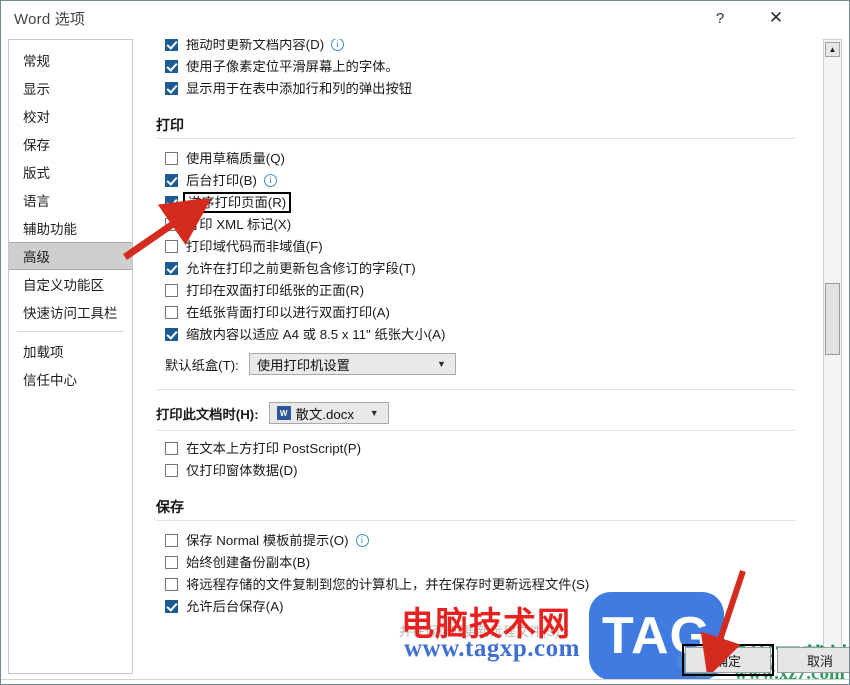 The width and height of the screenshot is (850, 685). I want to click on page-title: Word 选项, so click(50, 19).